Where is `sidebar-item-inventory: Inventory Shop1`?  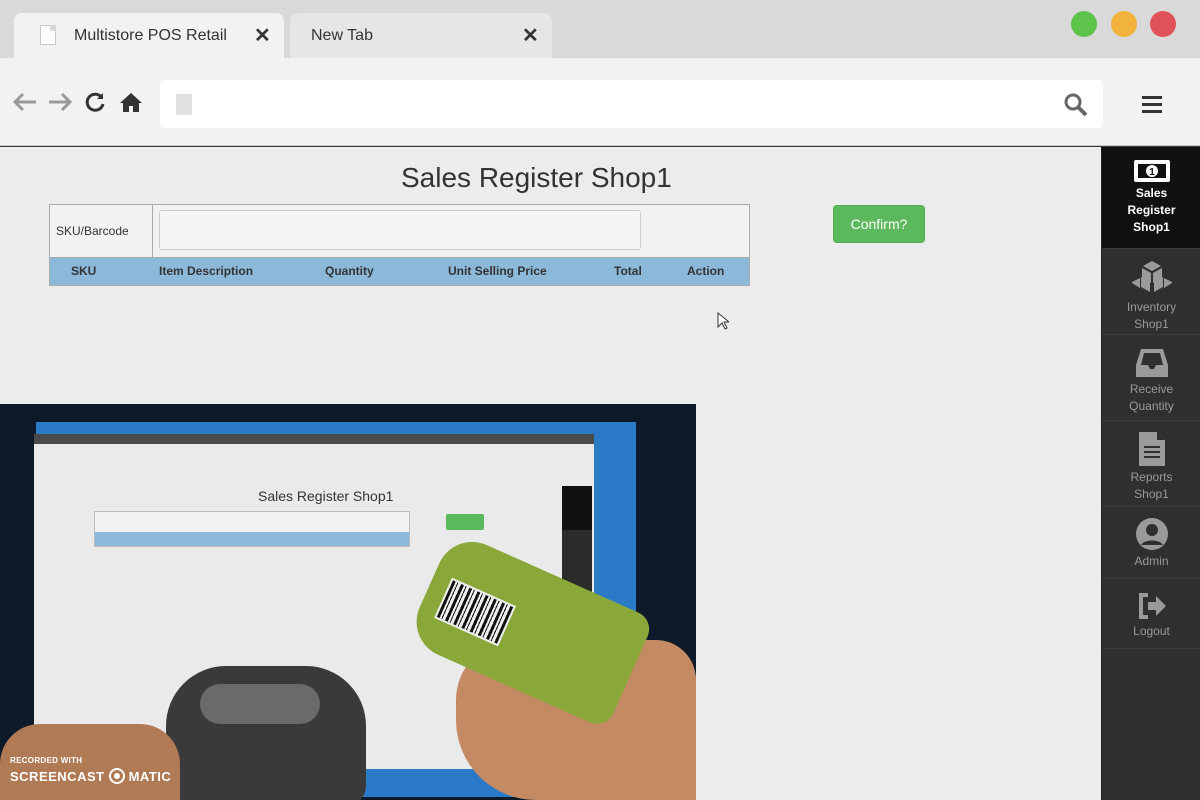 sidebar-item-inventory: Inventory Shop1 is located at coordinates (1151, 292).